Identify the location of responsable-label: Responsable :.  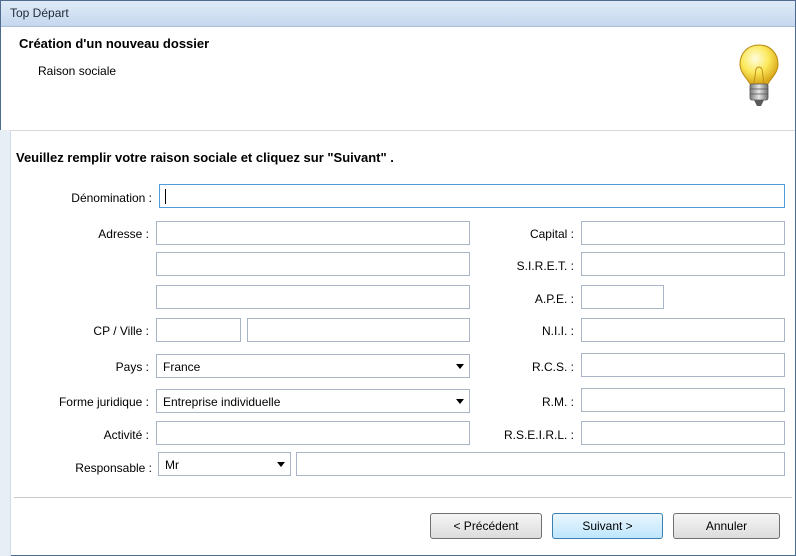
(113, 468).